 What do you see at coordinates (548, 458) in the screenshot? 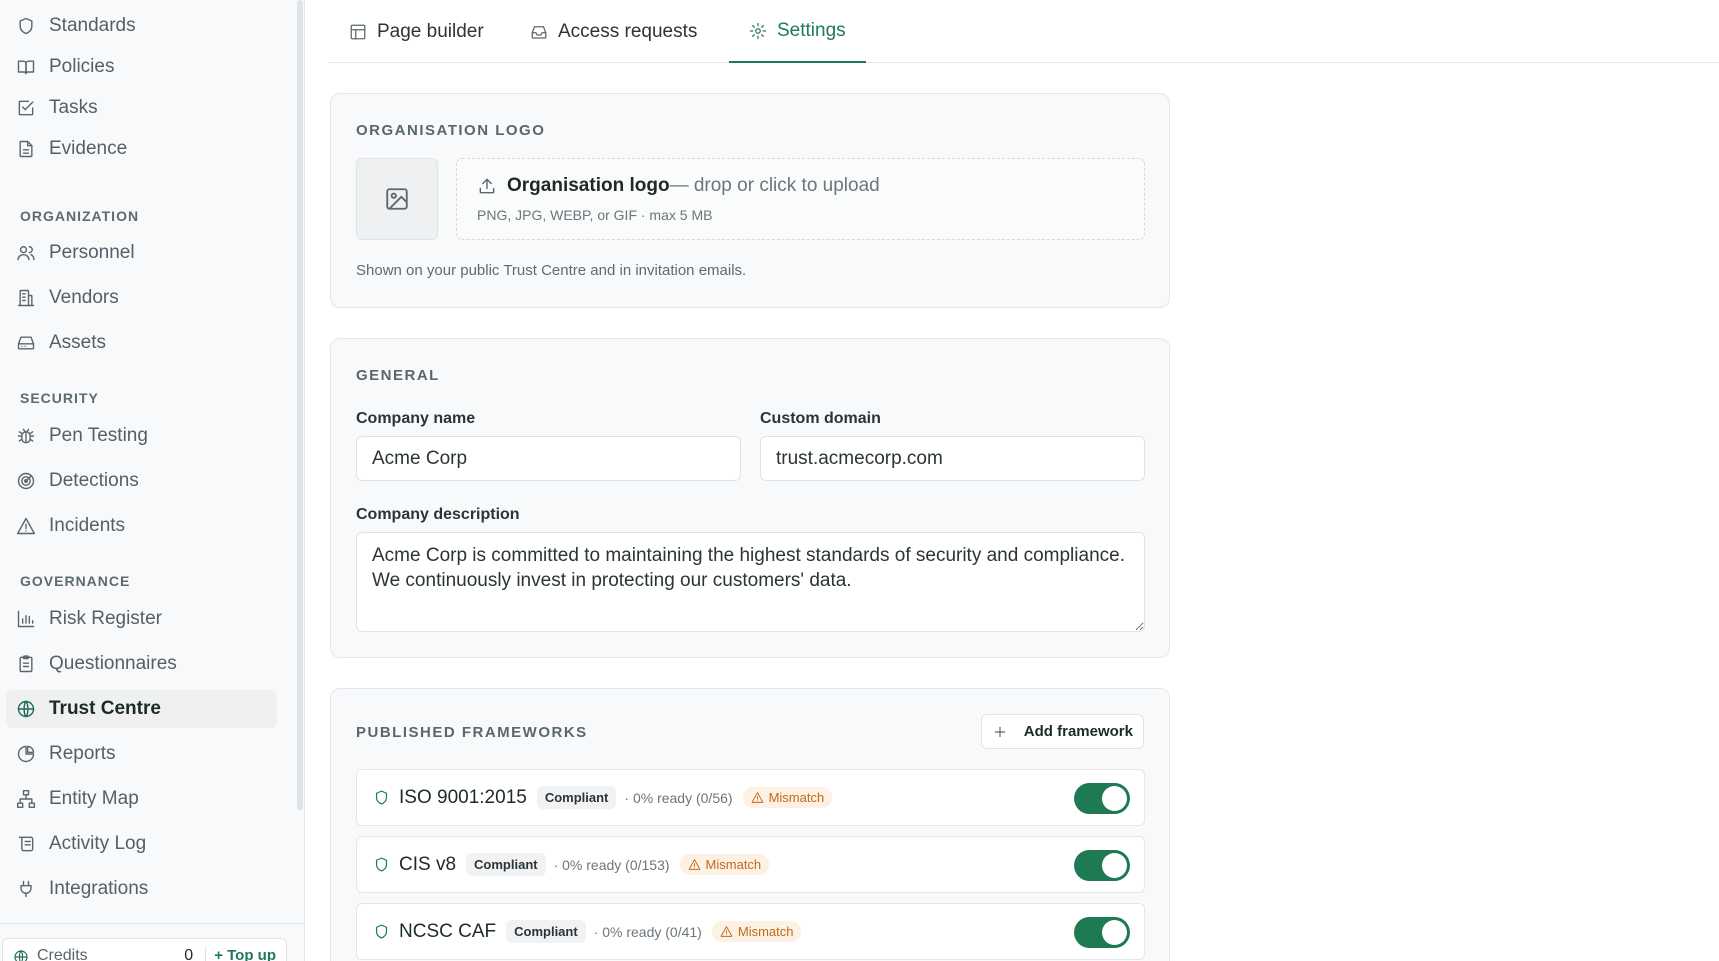
I see `company-name-input` at bounding box center [548, 458].